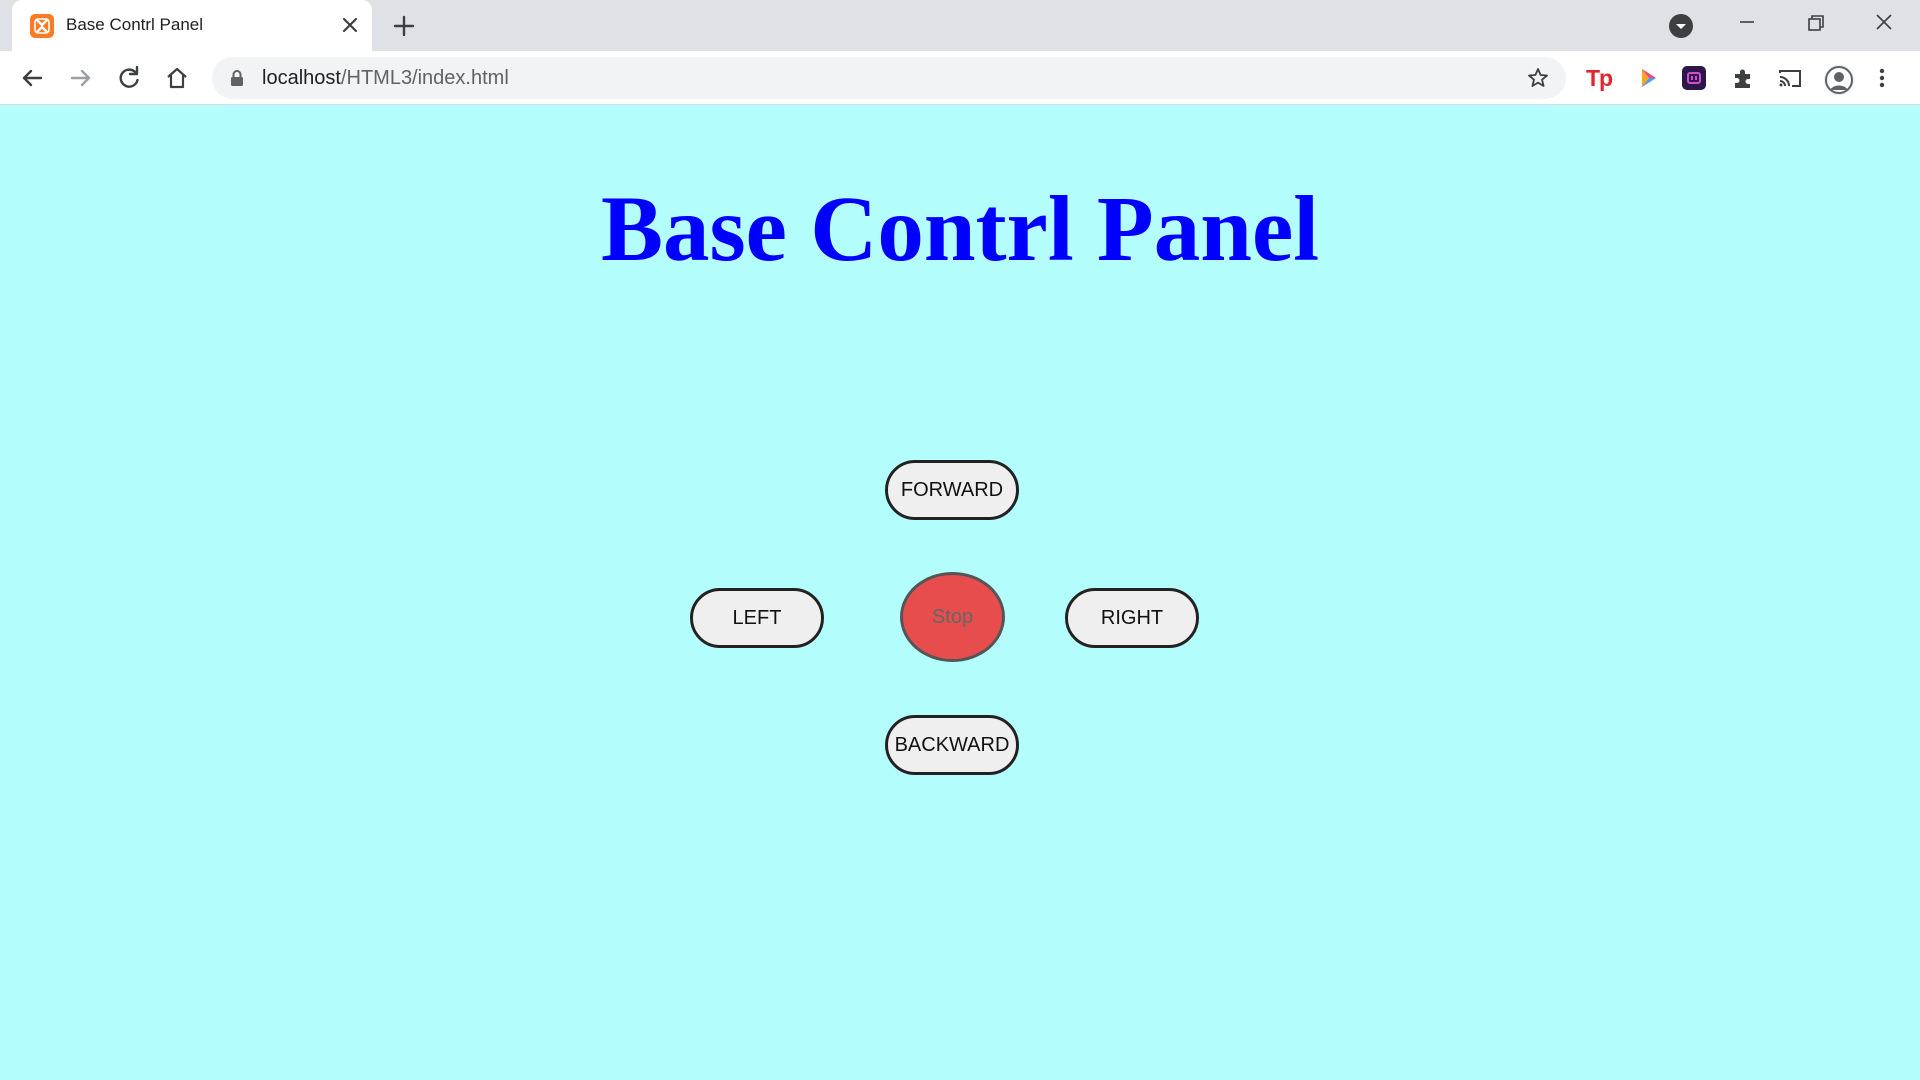 The width and height of the screenshot is (1920, 1080). Describe the element at coordinates (1538, 78) in the screenshot. I see `star-icon` at that location.